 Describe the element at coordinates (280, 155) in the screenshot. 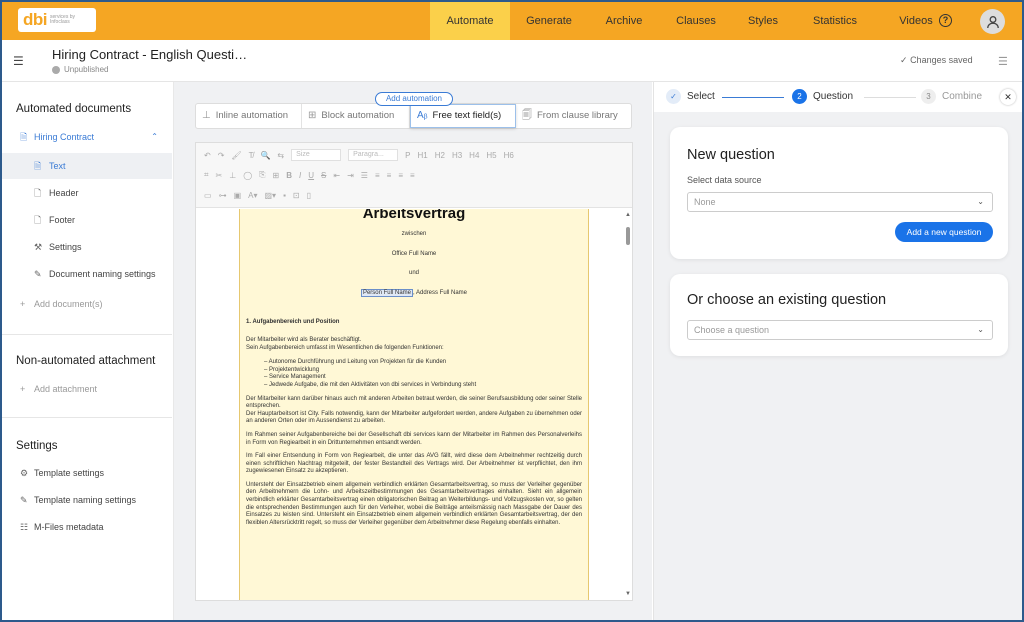

I see `replace-icon: ⇆` at that location.